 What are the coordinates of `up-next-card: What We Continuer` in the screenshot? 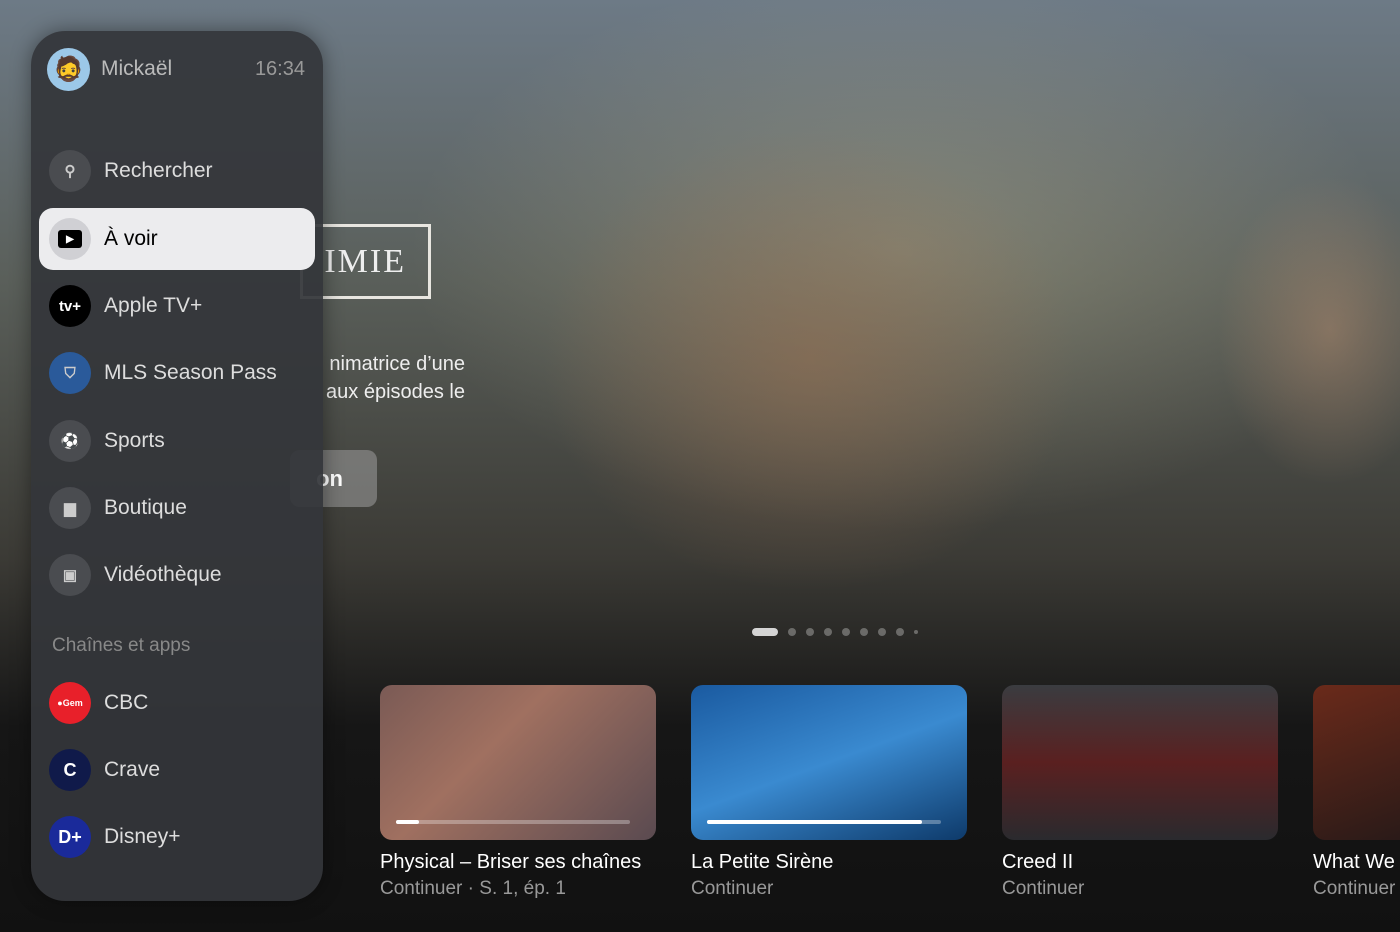 It's located at (1356, 792).